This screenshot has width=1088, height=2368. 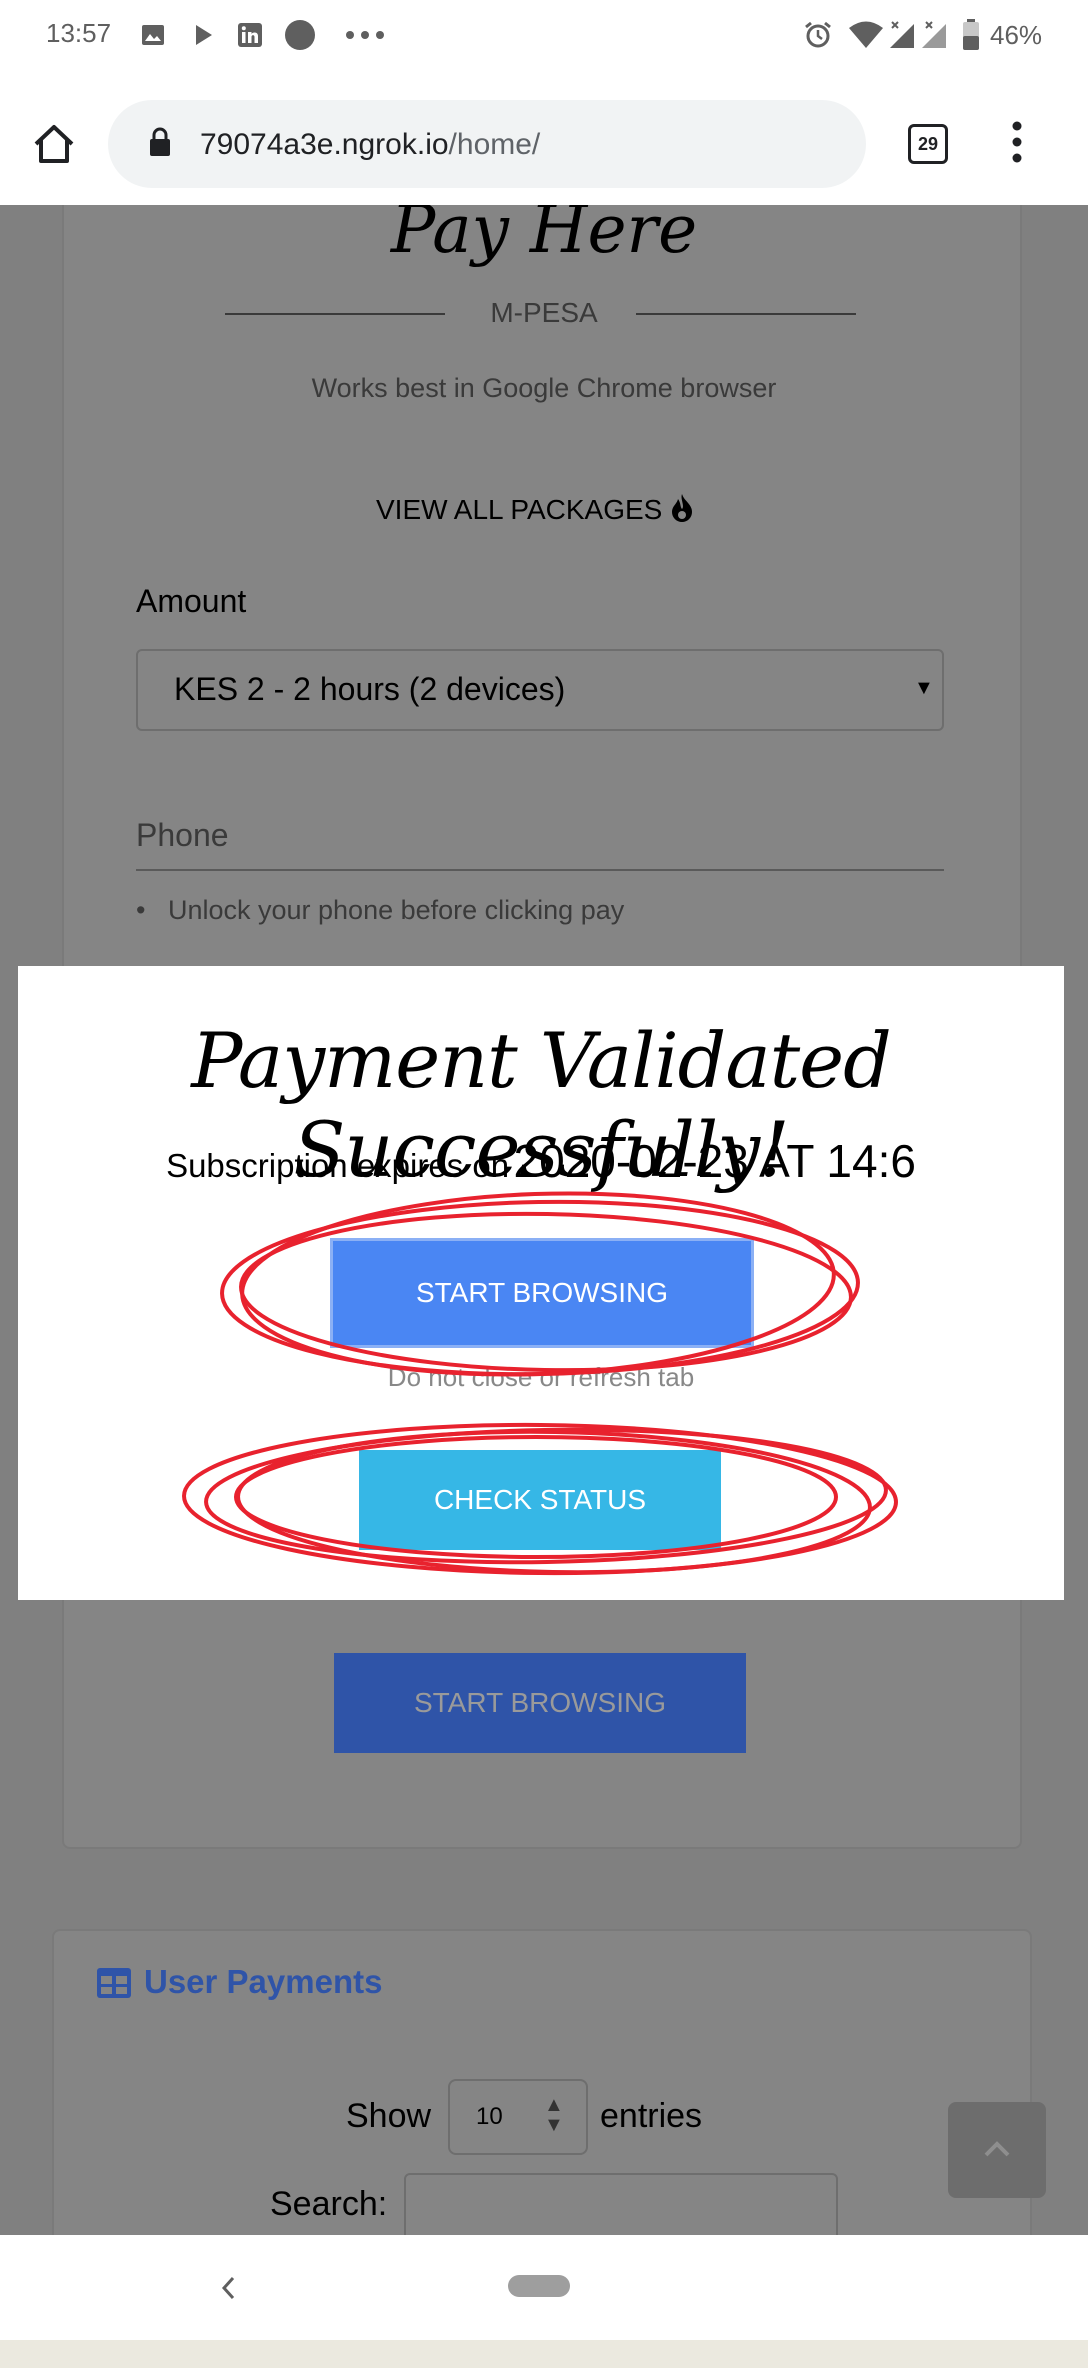 I want to click on amount-select: KES 2 - 2 hours (2 devices) ▼, so click(x=540, y=690).